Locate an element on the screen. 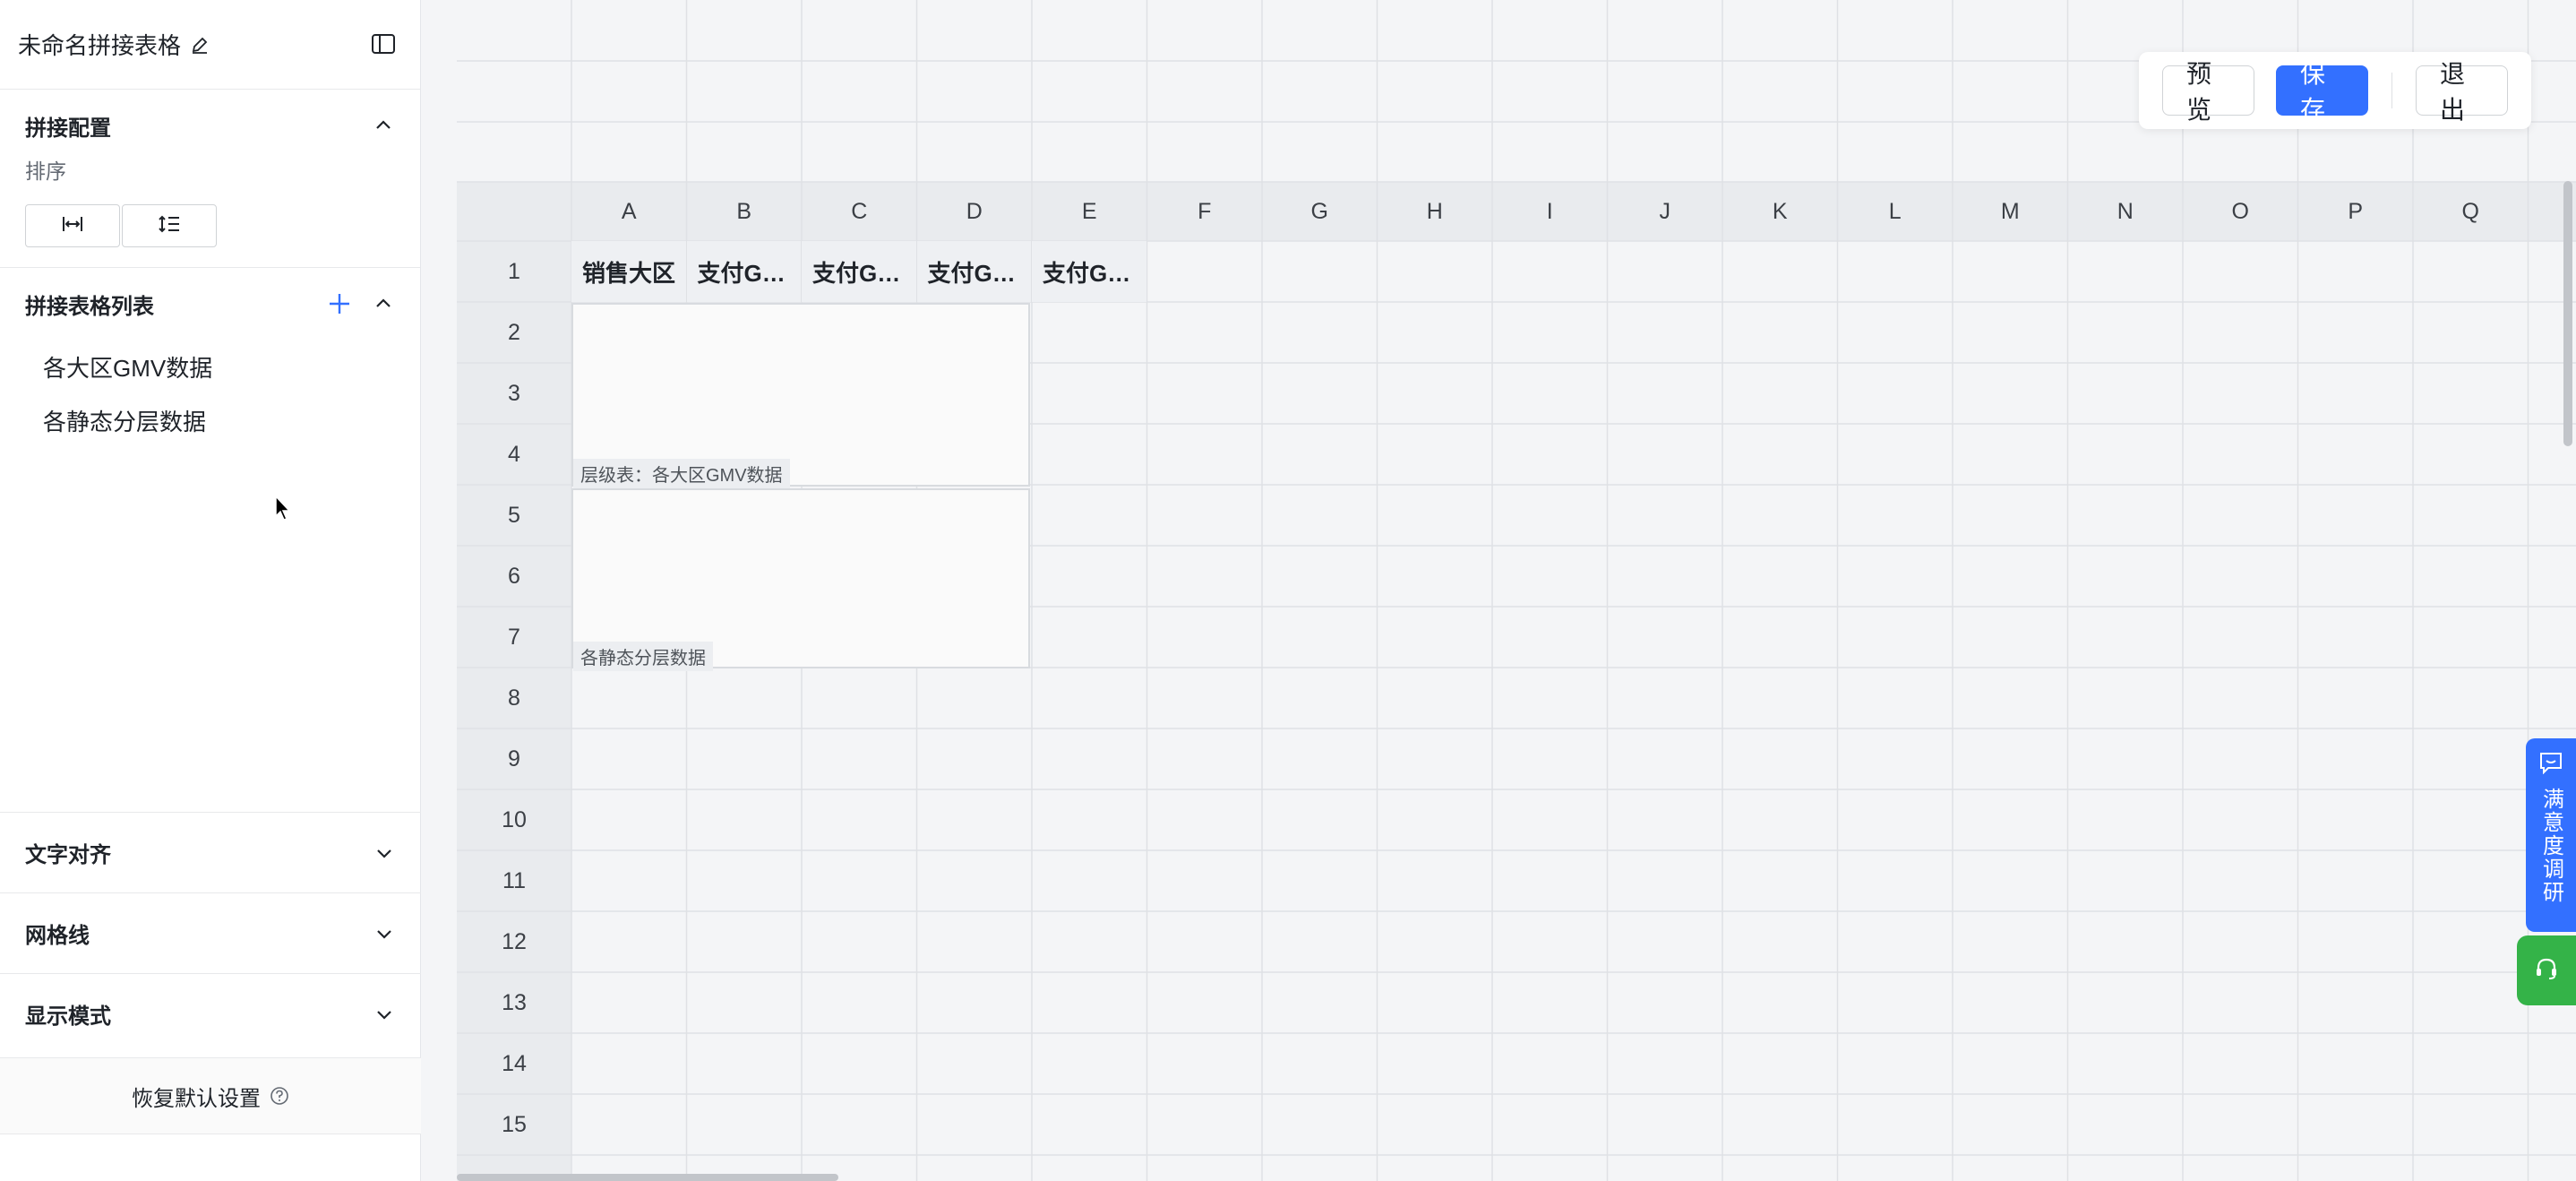 The width and height of the screenshot is (2576, 1181). column-header: G is located at coordinates (1320, 211).